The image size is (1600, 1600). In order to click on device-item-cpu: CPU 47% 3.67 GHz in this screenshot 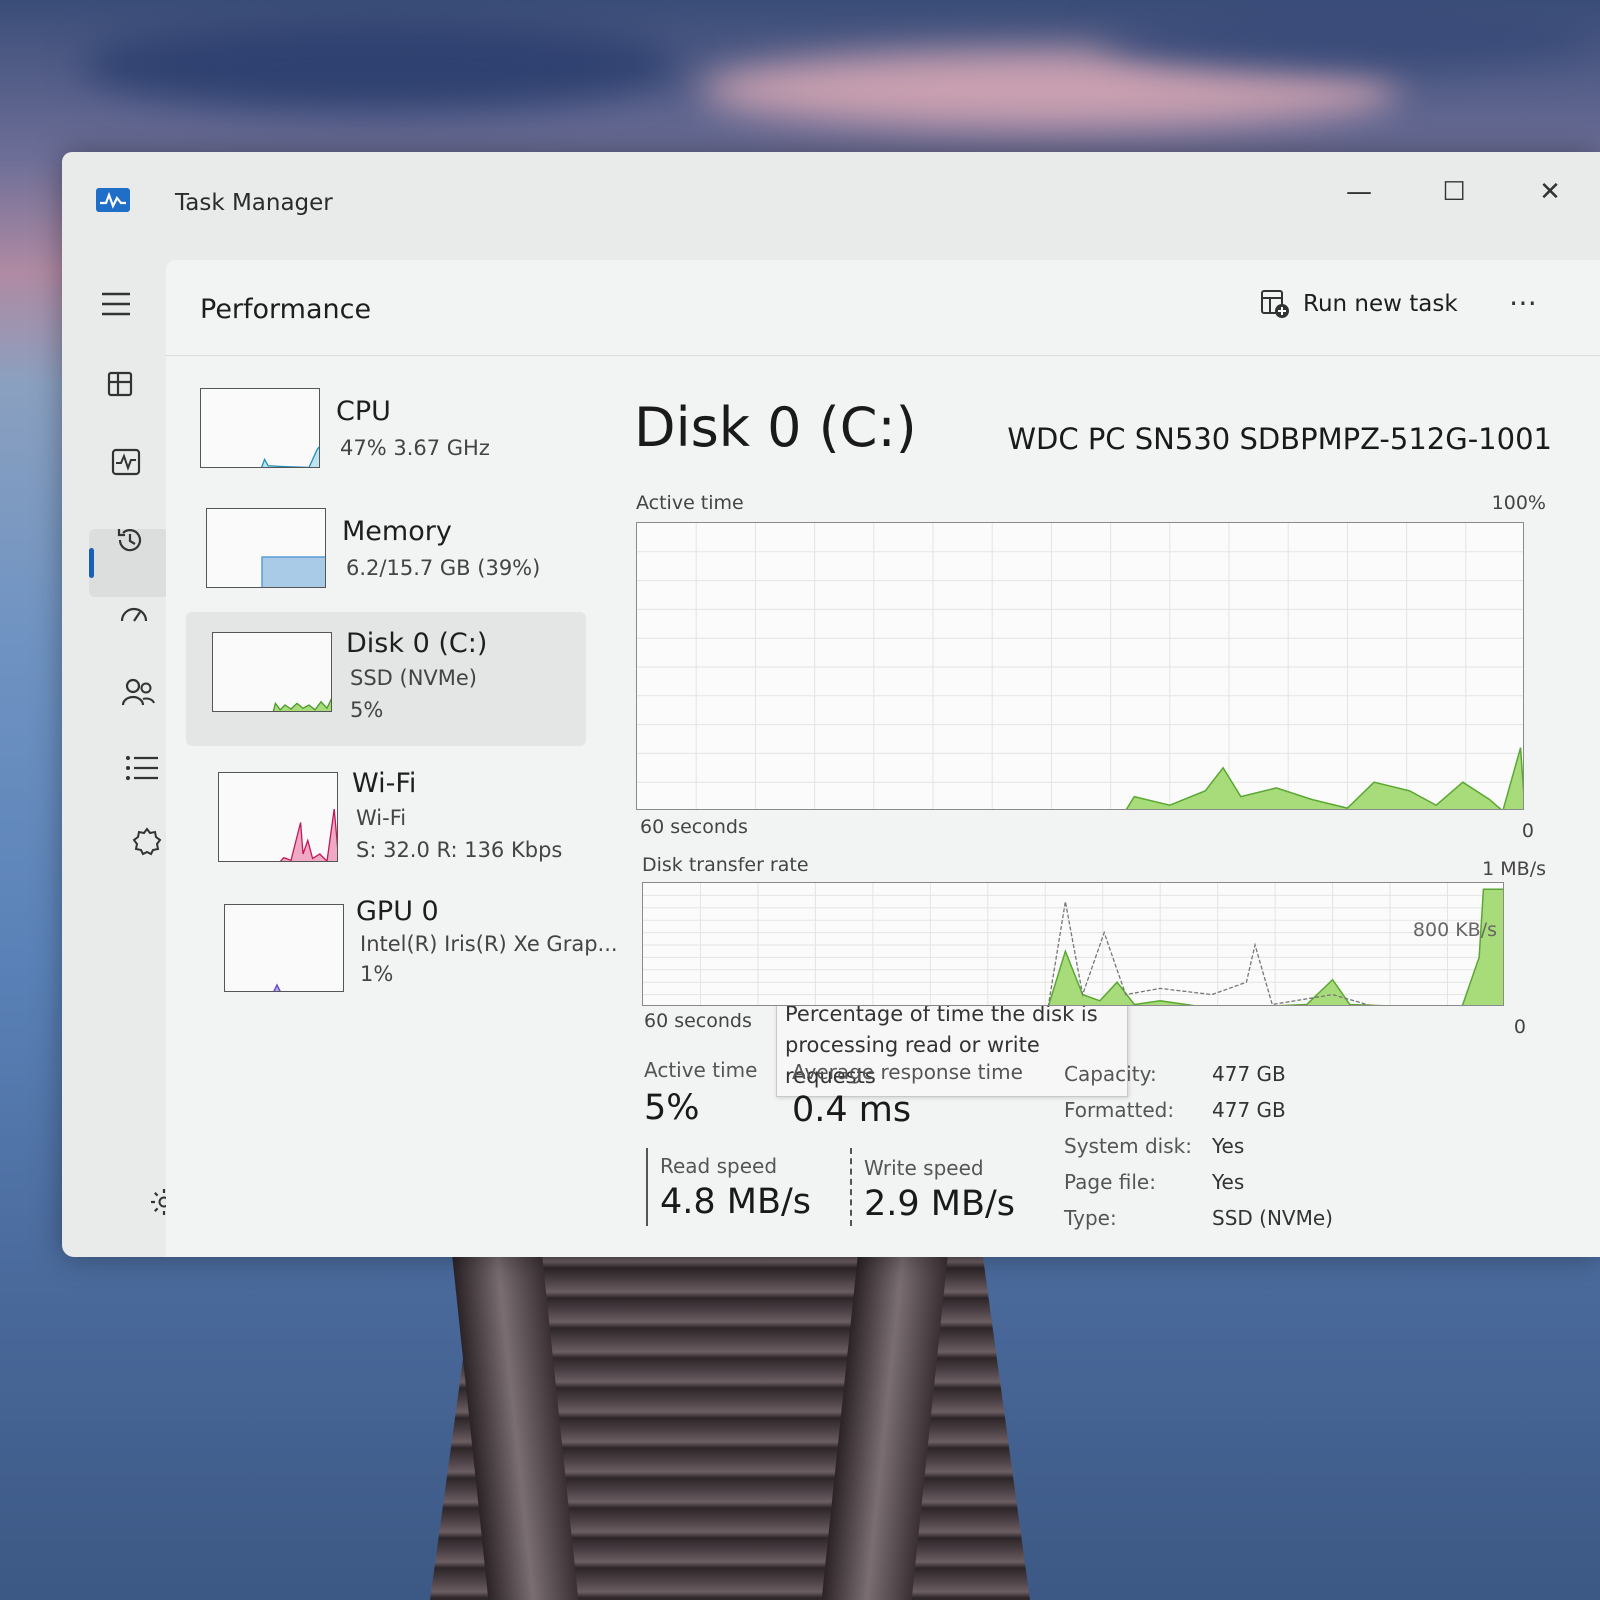, I will do `click(386, 430)`.